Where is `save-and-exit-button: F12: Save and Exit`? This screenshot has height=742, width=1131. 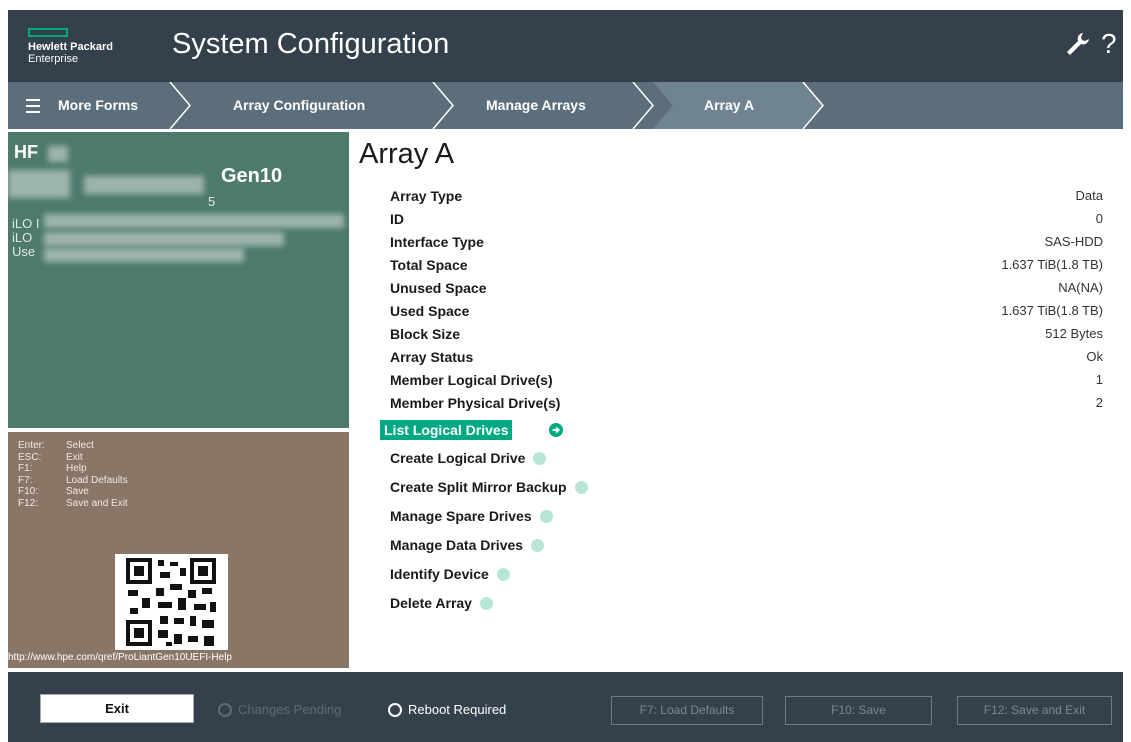
save-and-exit-button: F12: Save and Exit is located at coordinates (1034, 710).